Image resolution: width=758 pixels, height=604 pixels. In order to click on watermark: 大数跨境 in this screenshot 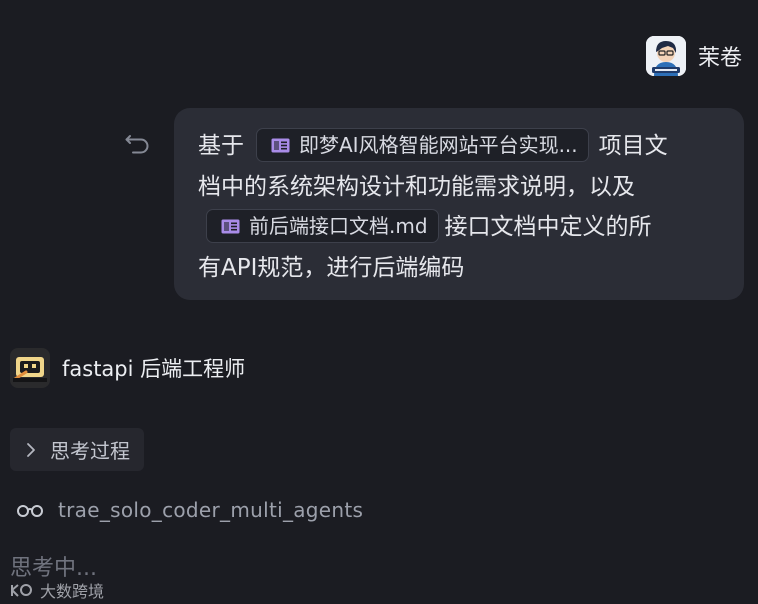, I will do `click(57, 590)`.